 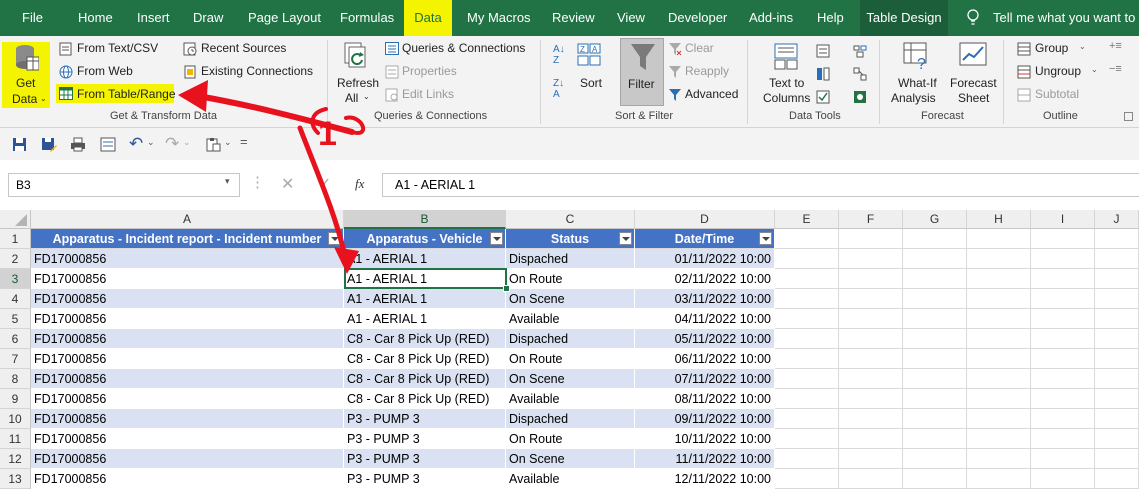 I want to click on annotation-arrowhead-left, so click(x=193, y=96).